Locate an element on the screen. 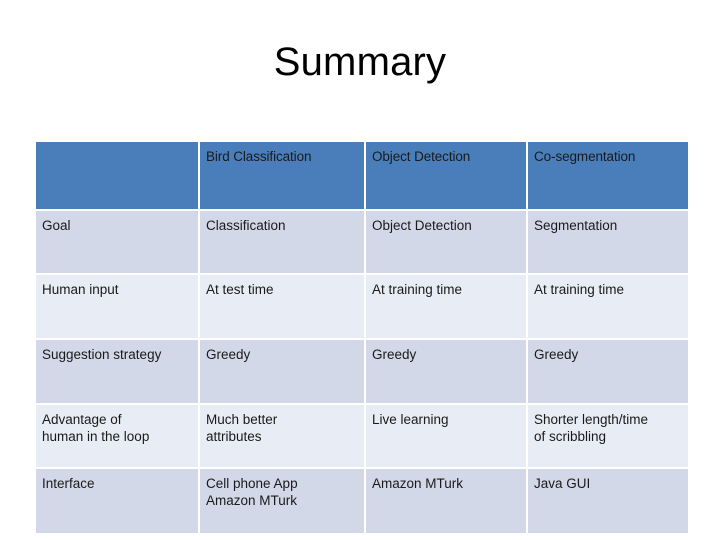 This screenshot has height=540, width=720. cell-suggestion-strategy-object-detection: Greedy is located at coordinates (446, 371).